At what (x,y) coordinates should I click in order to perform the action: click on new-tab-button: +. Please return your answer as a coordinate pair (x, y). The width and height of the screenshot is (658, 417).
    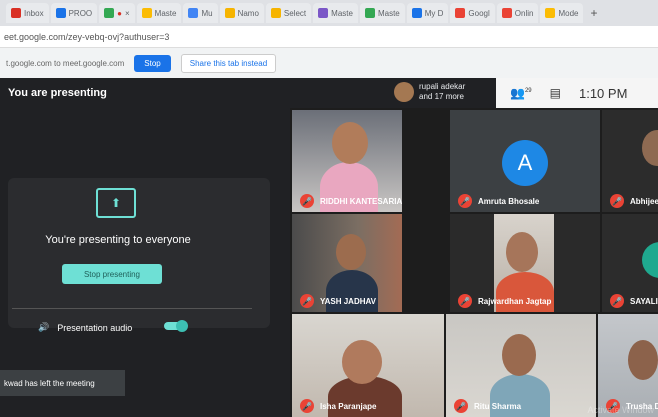
    Looking at the image, I should click on (593, 13).